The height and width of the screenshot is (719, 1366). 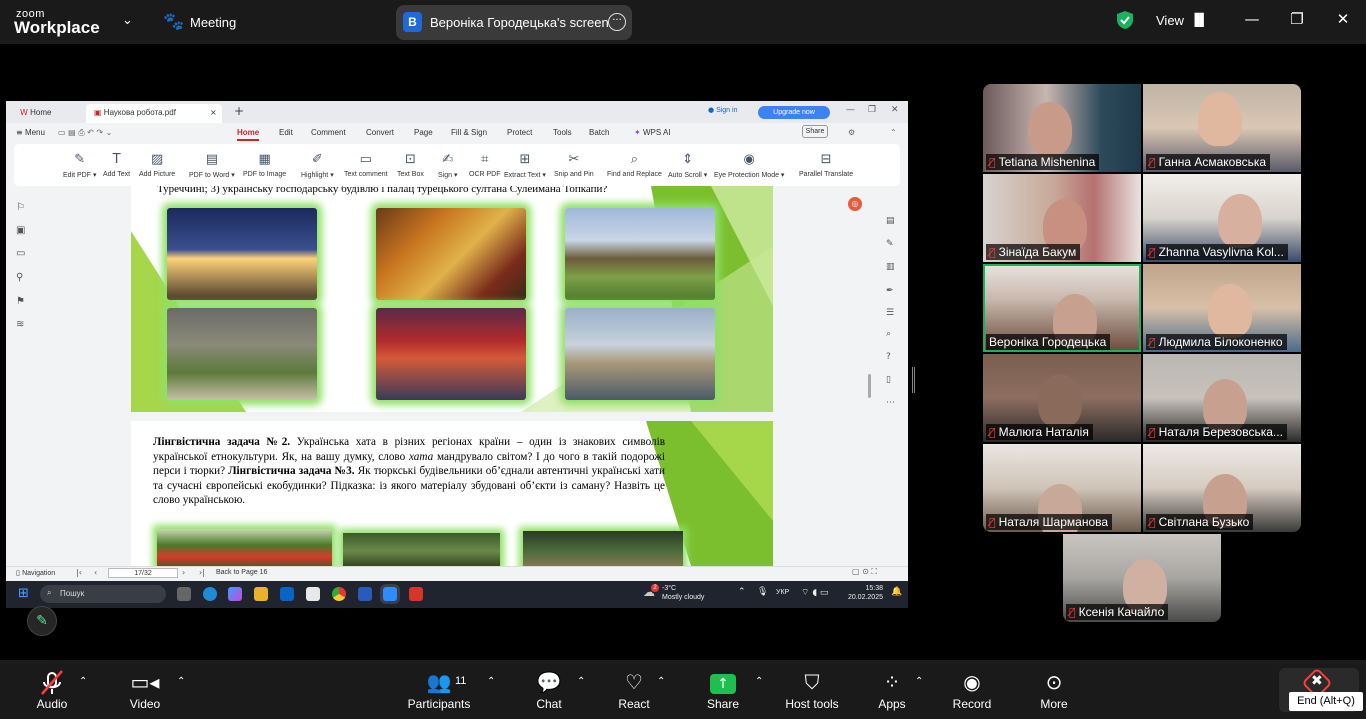 I want to click on word-icon, so click(x=365, y=594).